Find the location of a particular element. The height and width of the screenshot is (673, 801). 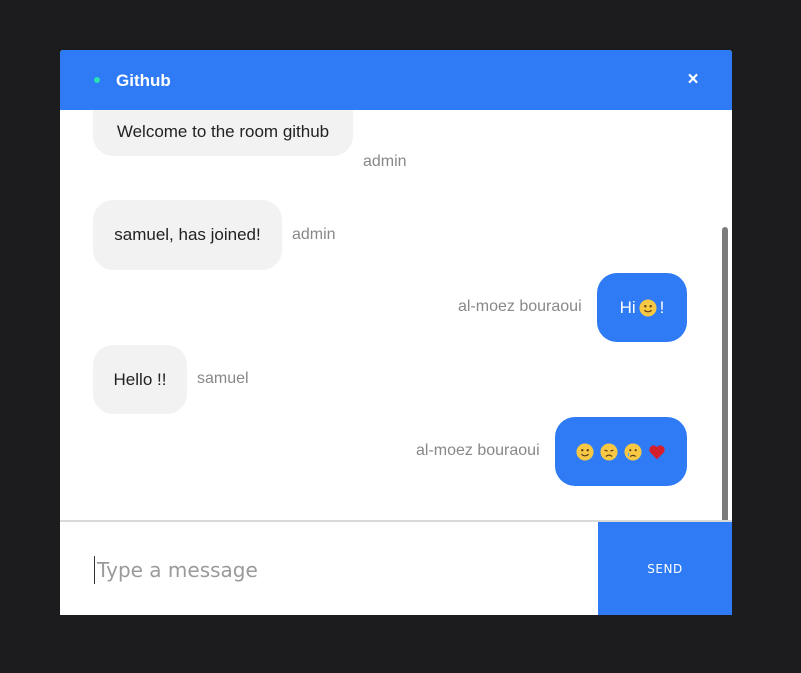

online-status-dot is located at coordinates (97, 80).